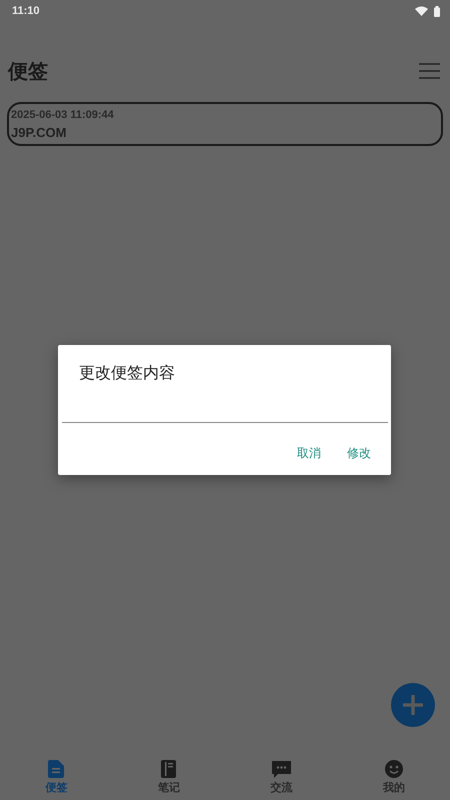  What do you see at coordinates (393, 769) in the screenshot?
I see `smiley-icon` at bounding box center [393, 769].